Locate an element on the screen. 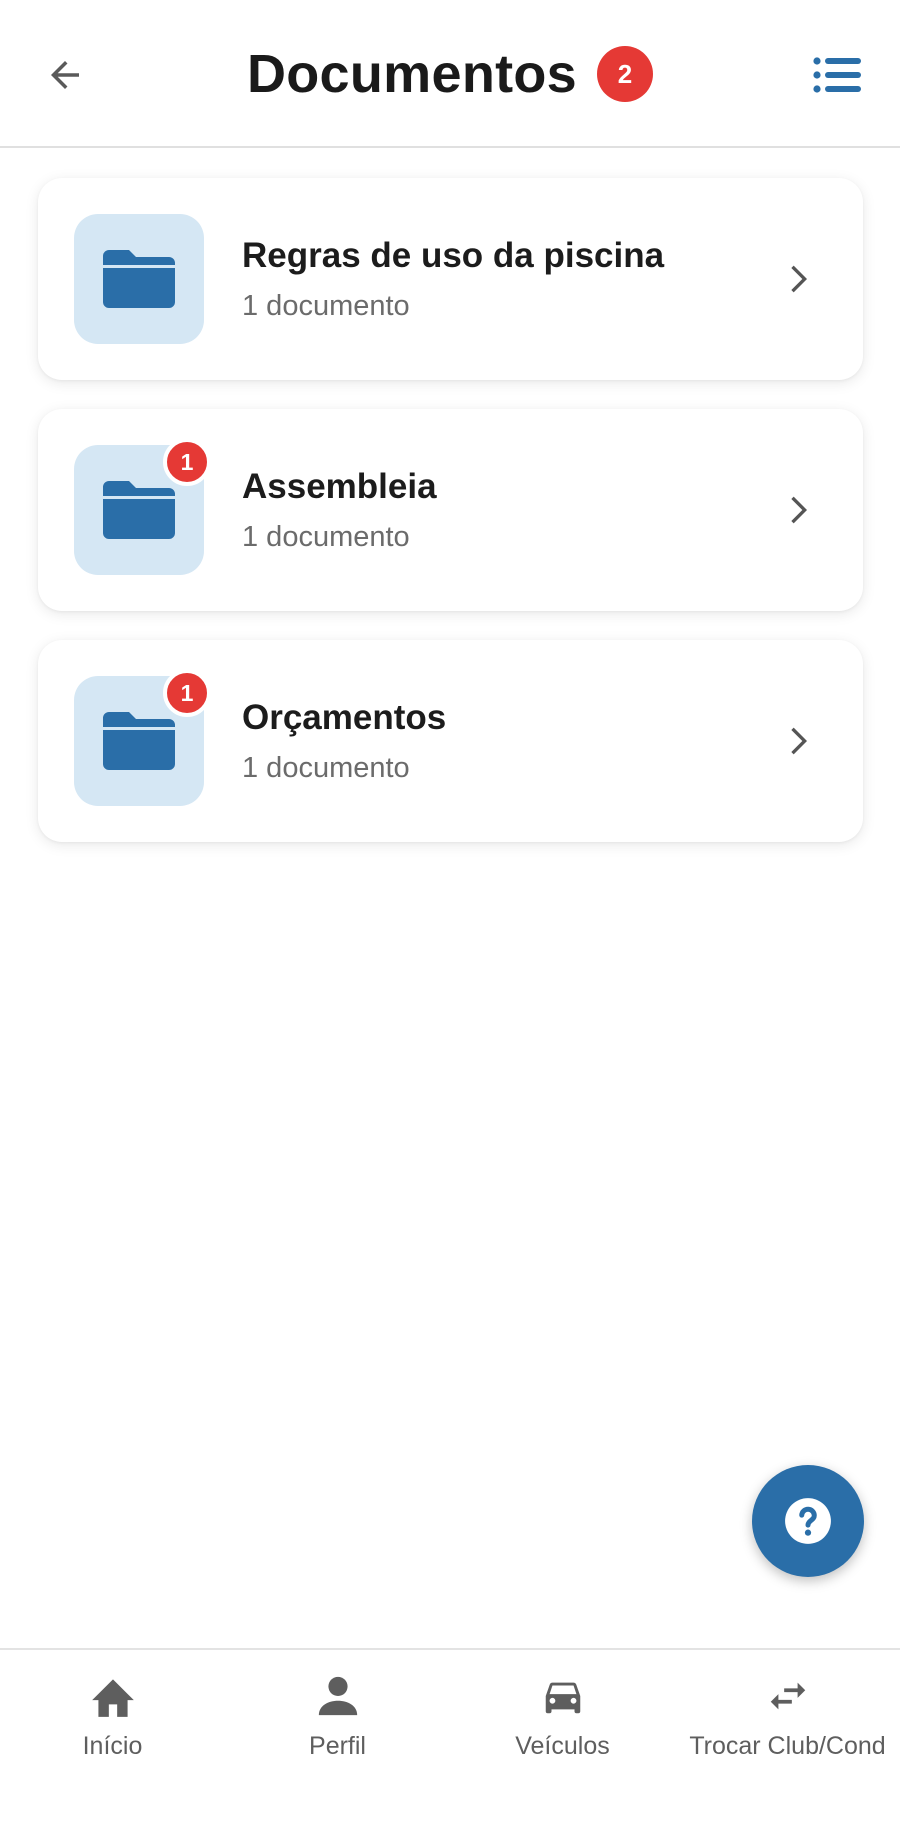 The image size is (900, 1839). folder-title: Orçamentos is located at coordinates (344, 717).